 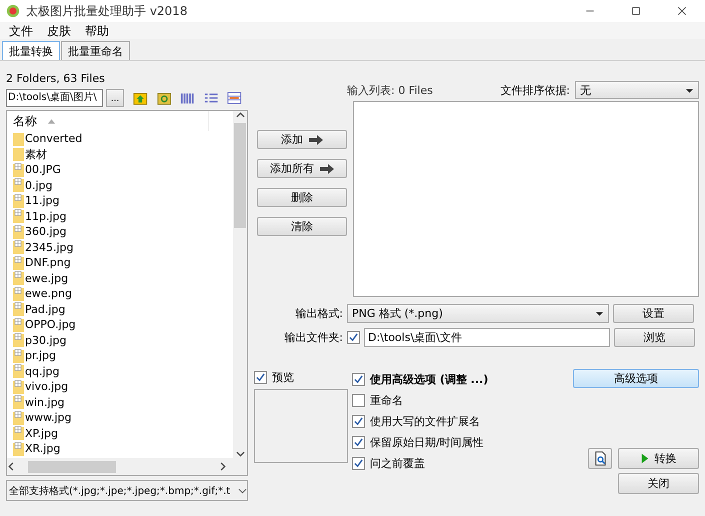 I want to click on file-name: ewe.png, so click(x=48, y=293).